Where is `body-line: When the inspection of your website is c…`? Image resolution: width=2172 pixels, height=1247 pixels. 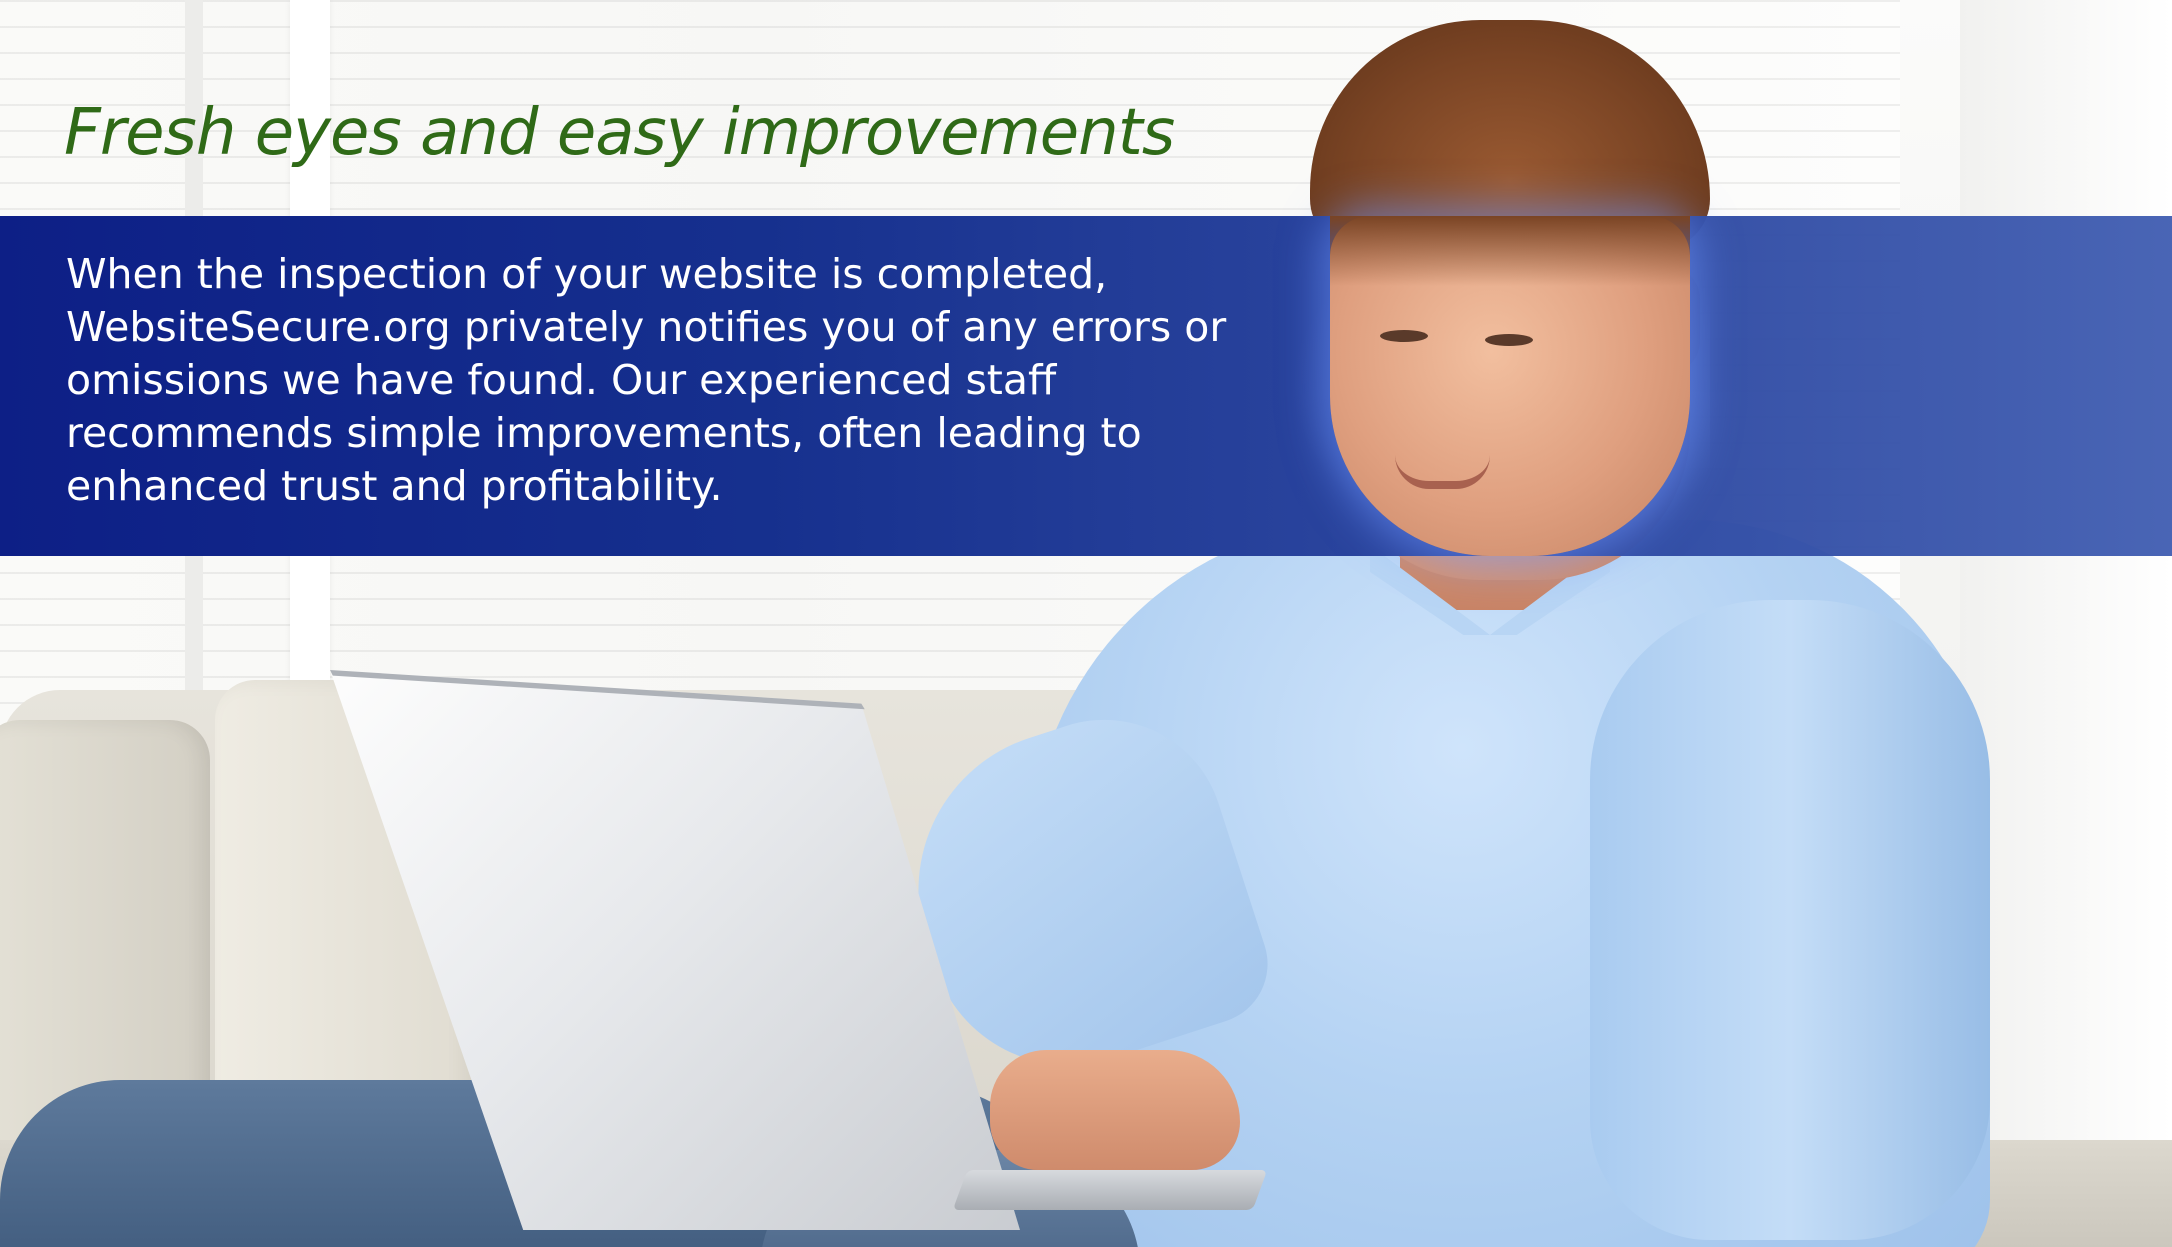
body-line: When the inspection of your website is c… is located at coordinates (587, 274).